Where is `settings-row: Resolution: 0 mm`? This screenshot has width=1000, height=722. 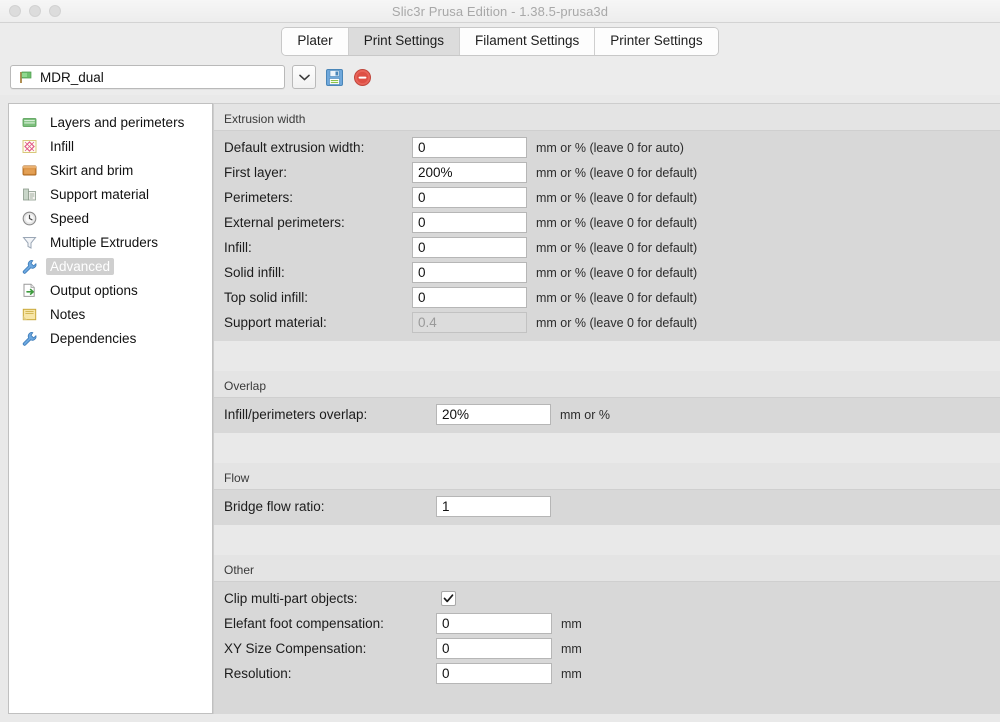
settings-row: Resolution: 0 mm is located at coordinates (607, 673).